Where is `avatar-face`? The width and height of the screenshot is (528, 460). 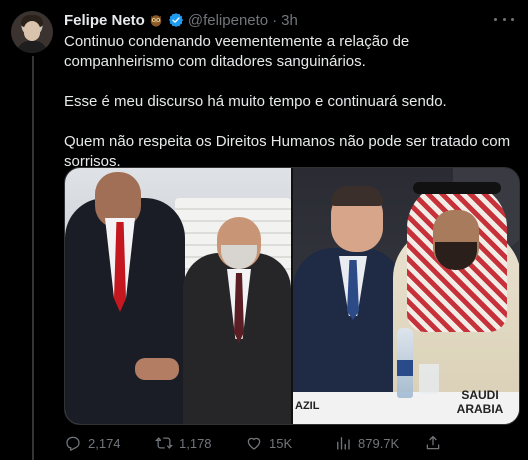
avatar-face is located at coordinates (32, 31).